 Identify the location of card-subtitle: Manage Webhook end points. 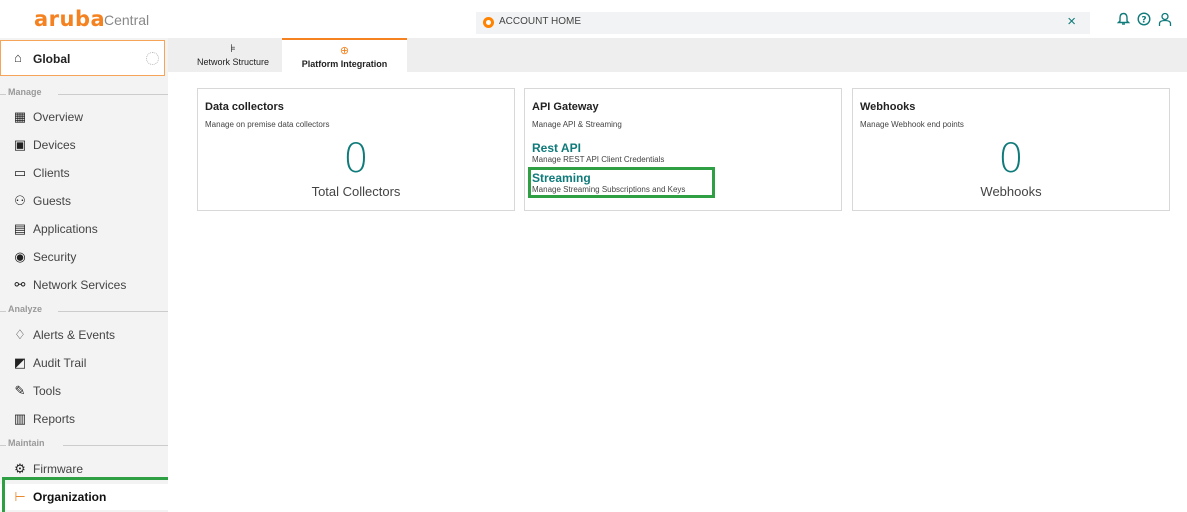
(912, 124).